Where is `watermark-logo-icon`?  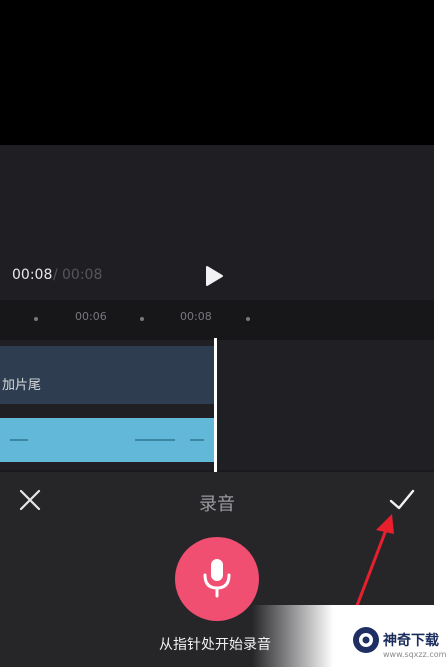
watermark-logo-icon is located at coordinates (366, 640).